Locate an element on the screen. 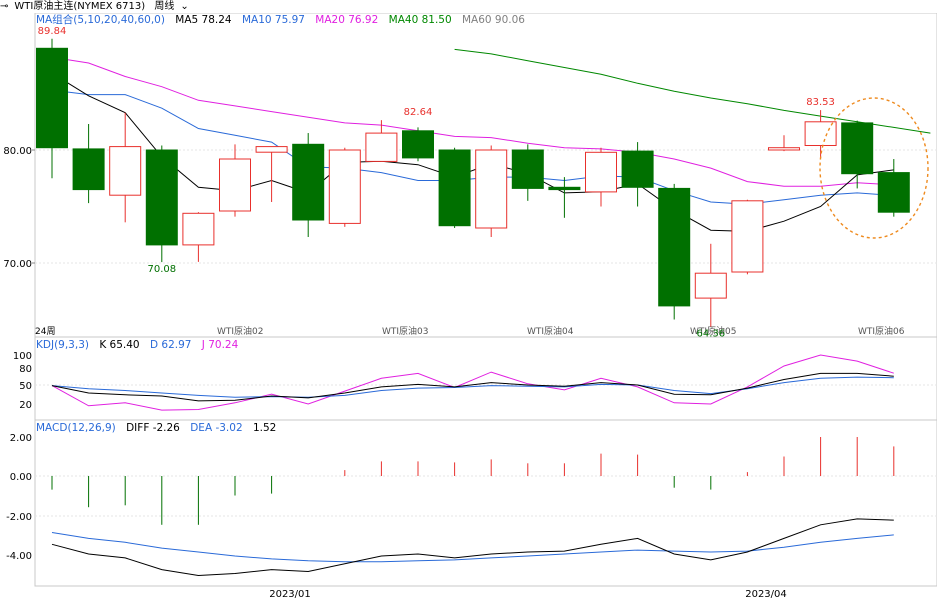 Image resolution: width=937 pixels, height=601 pixels. x-label-2023-01: 2023/01 is located at coordinates (290, 594).